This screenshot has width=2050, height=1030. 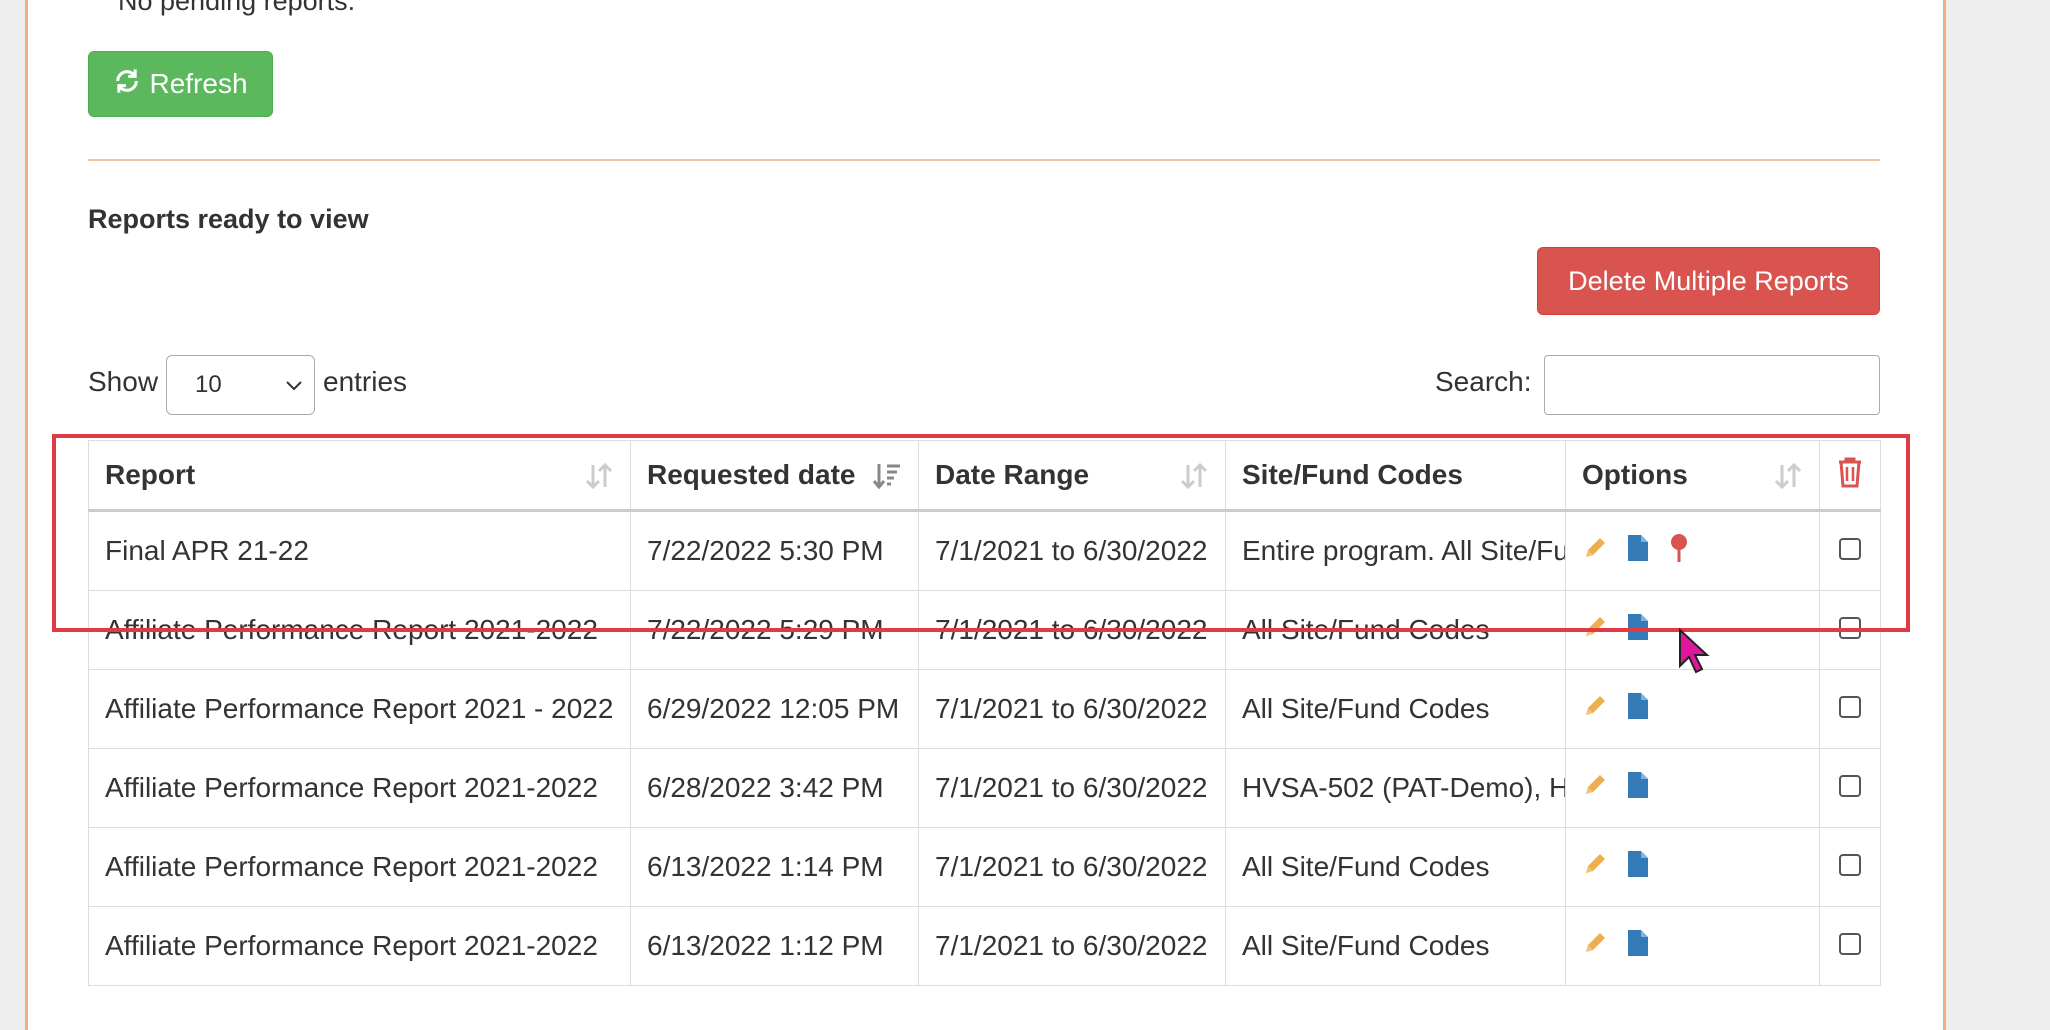 What do you see at coordinates (359, 709) in the screenshot?
I see `report-name-cell: Affiliate Performance Report 2021 - 2022` at bounding box center [359, 709].